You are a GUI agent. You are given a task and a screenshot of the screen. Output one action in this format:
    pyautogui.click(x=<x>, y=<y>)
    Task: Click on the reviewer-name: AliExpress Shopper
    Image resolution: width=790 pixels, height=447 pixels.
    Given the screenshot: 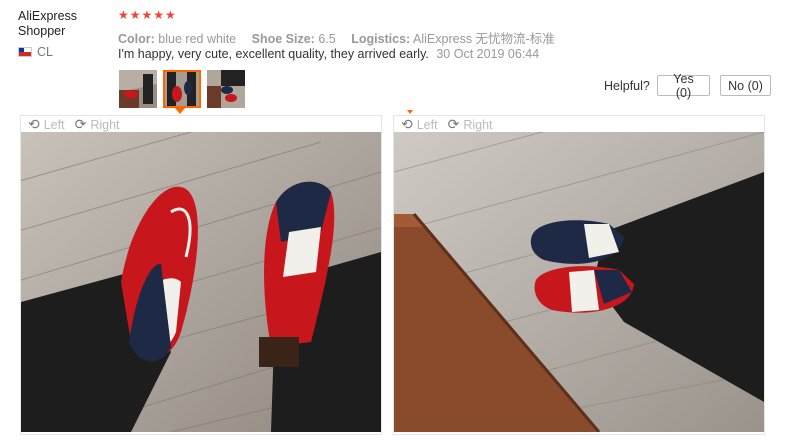 What is the action you would take?
    pyautogui.click(x=48, y=23)
    